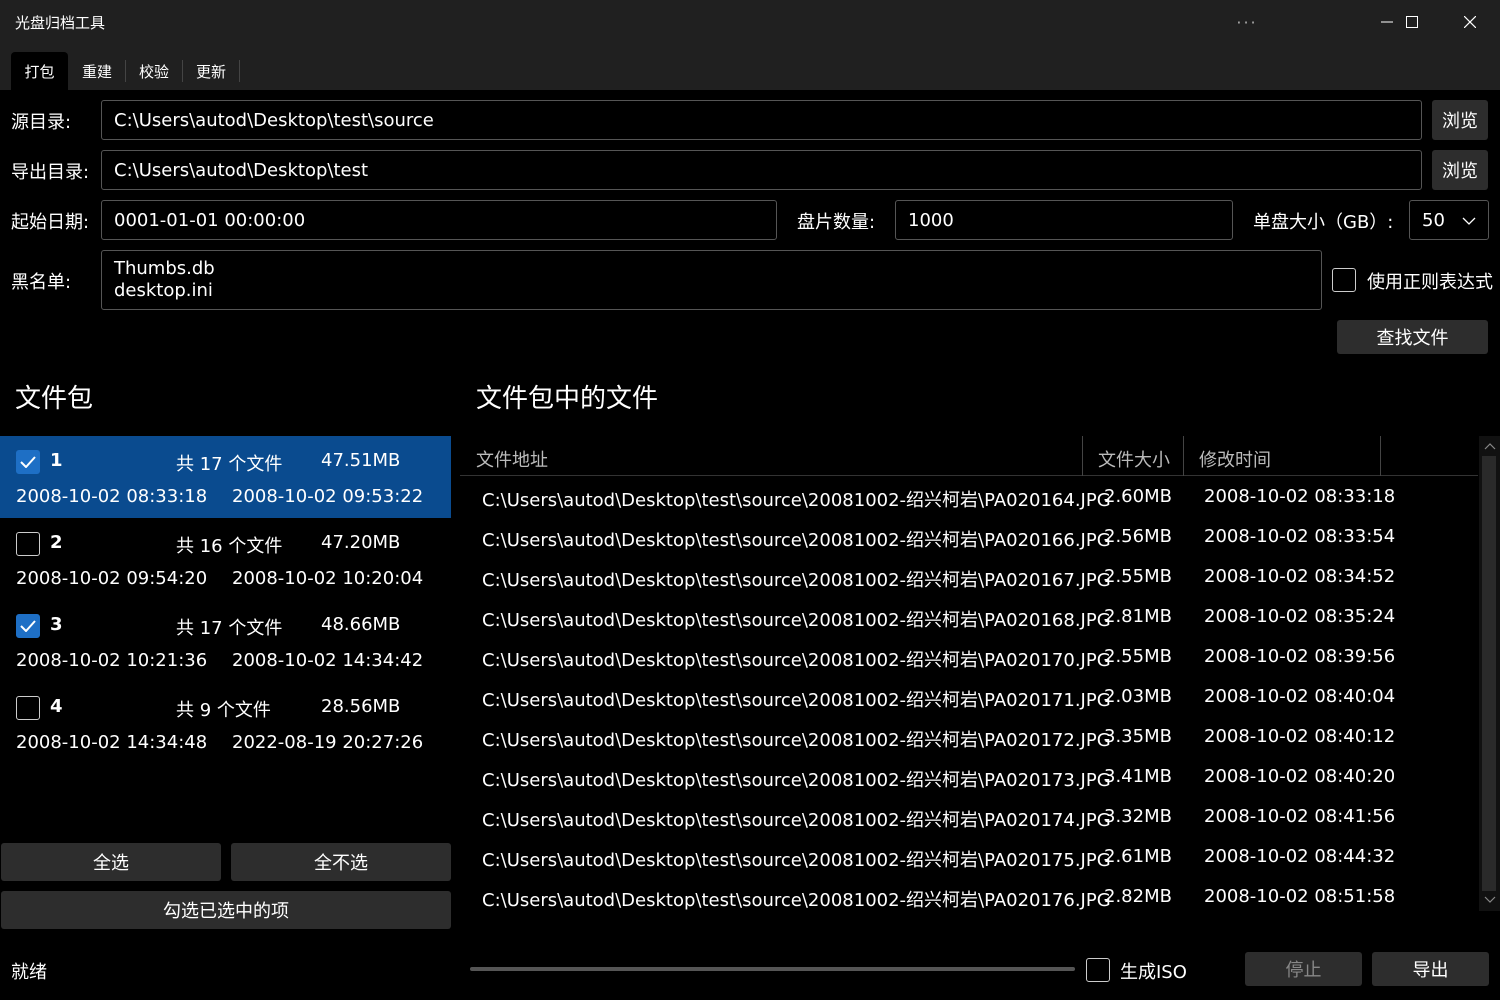  What do you see at coordinates (229, 464) in the screenshot?
I see `package-file-count: 共 17 个文件` at bounding box center [229, 464].